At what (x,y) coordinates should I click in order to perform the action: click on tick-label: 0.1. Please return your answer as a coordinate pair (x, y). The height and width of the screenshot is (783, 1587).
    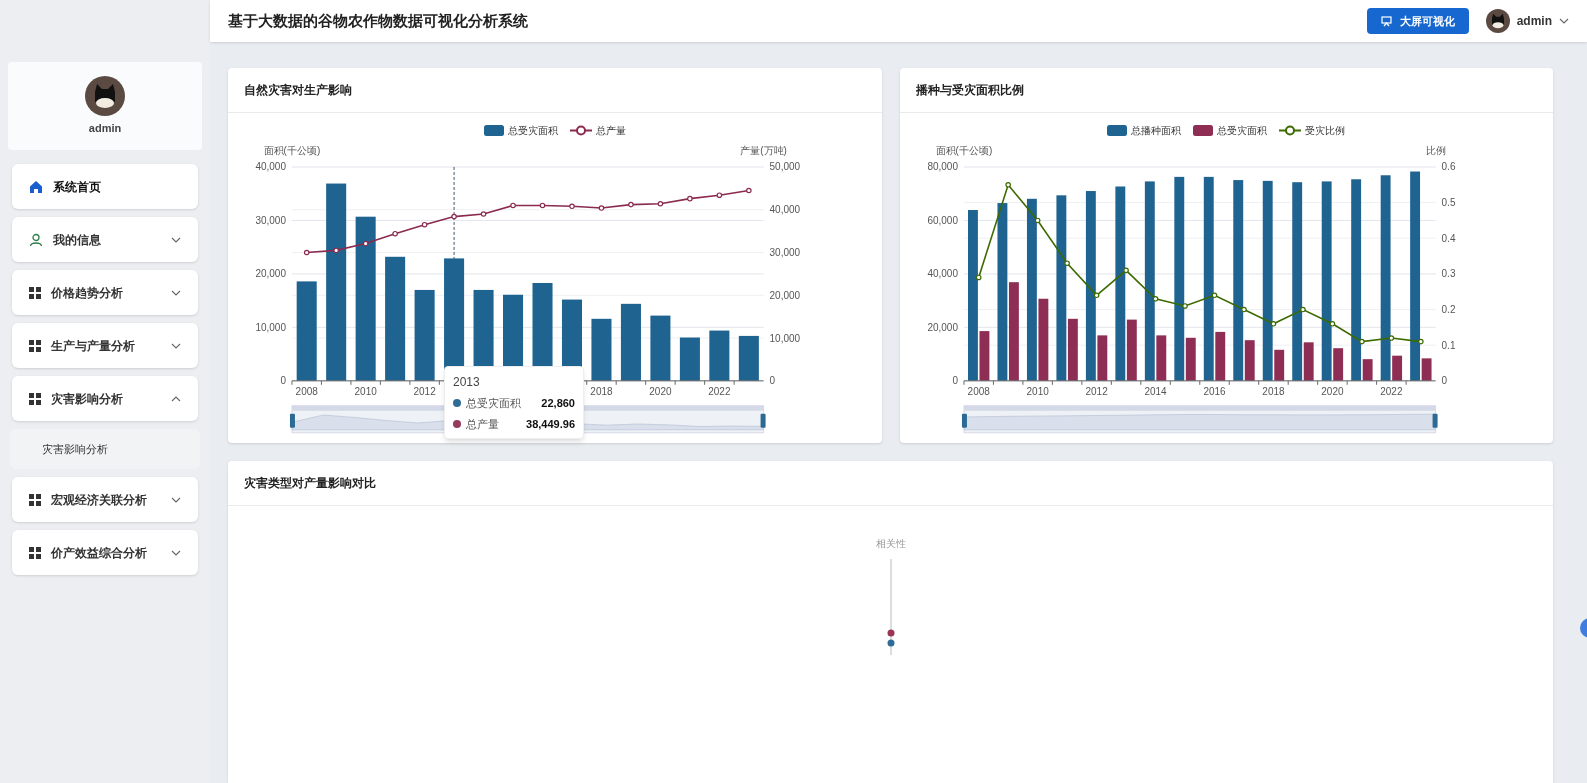
    Looking at the image, I should click on (1448, 345).